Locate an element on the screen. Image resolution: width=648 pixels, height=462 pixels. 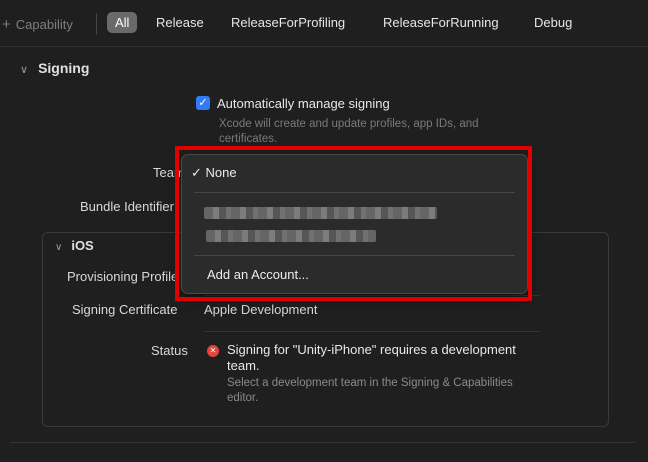
ios-title: iOS is located at coordinates (82, 245).